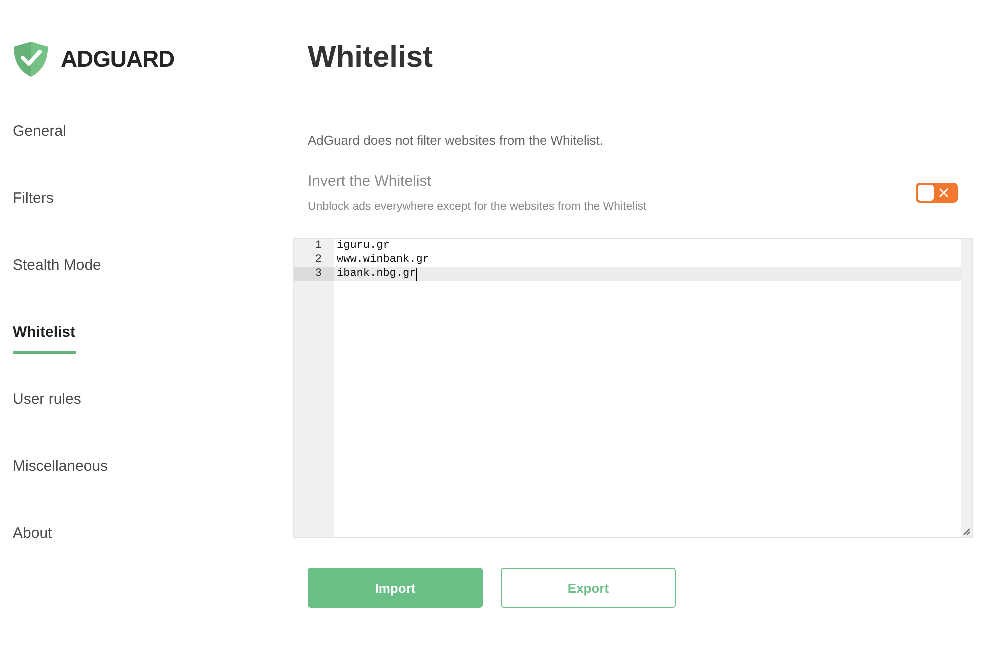  I want to click on code-line: iguru.gr, so click(363, 246).